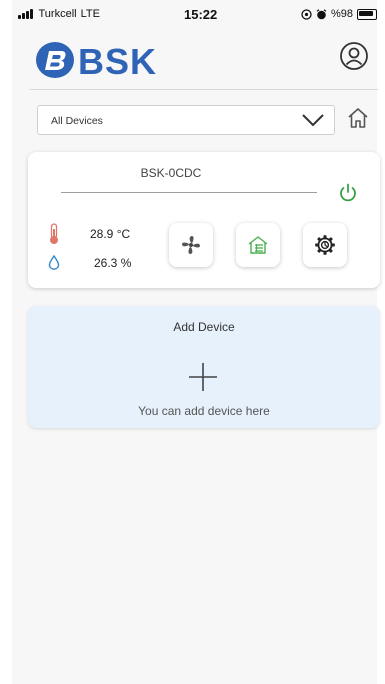 This screenshot has width=385, height=684. I want to click on home-heating-icon, so click(258, 245).